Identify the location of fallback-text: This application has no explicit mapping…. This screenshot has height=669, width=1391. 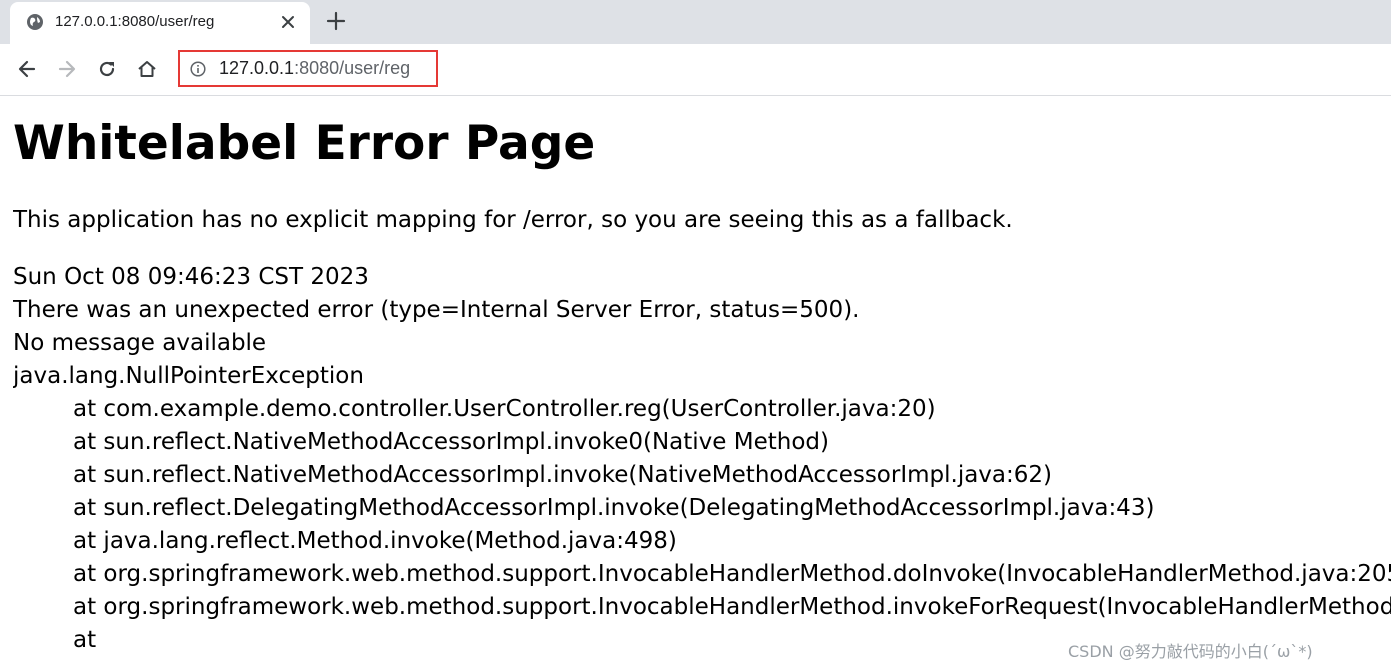
(513, 220).